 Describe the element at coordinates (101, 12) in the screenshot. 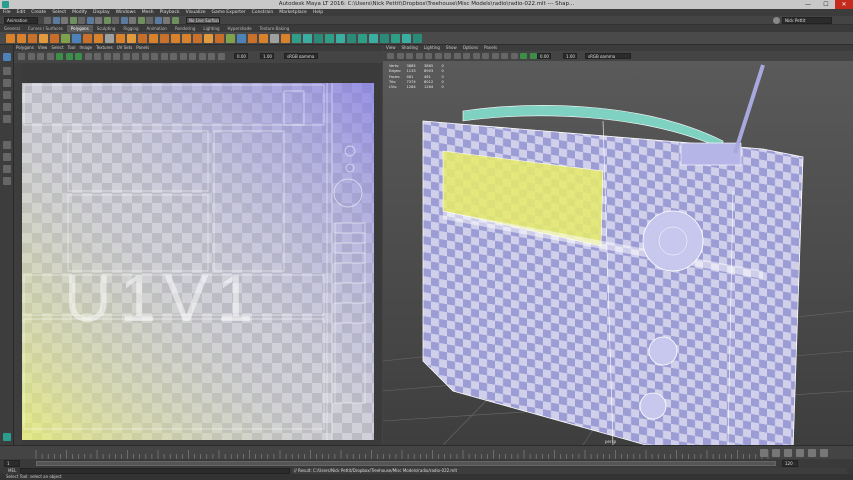

I see `menu-display: Display` at that location.